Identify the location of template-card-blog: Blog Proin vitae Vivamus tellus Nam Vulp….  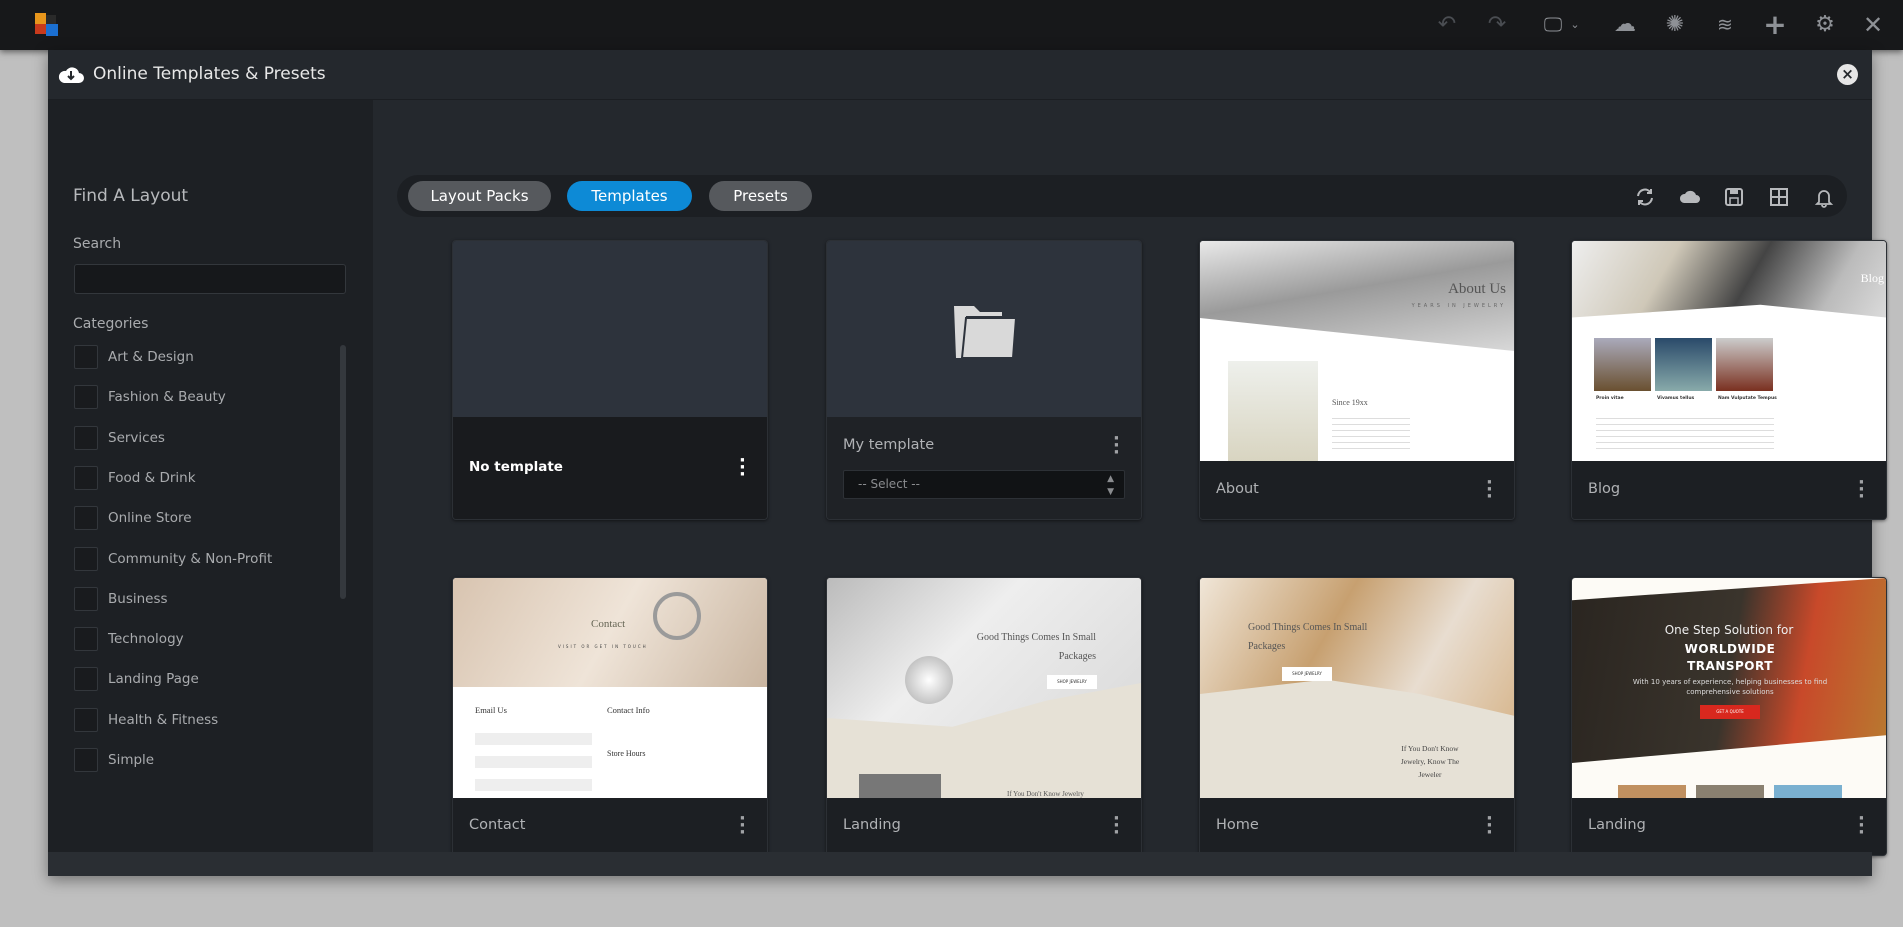
(1729, 380).